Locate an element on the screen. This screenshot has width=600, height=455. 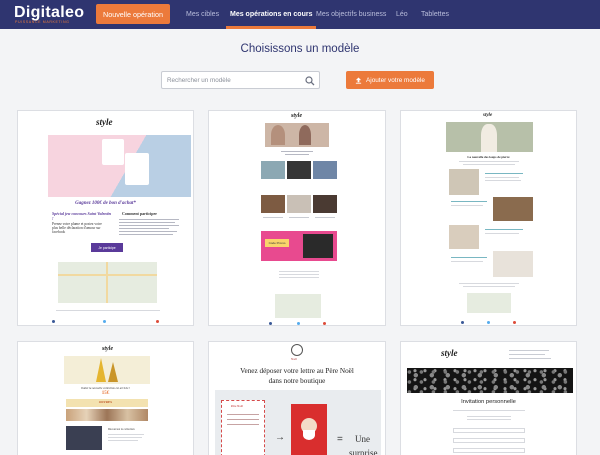
template-right-title: Comment participer is located at coordinates (139, 213).